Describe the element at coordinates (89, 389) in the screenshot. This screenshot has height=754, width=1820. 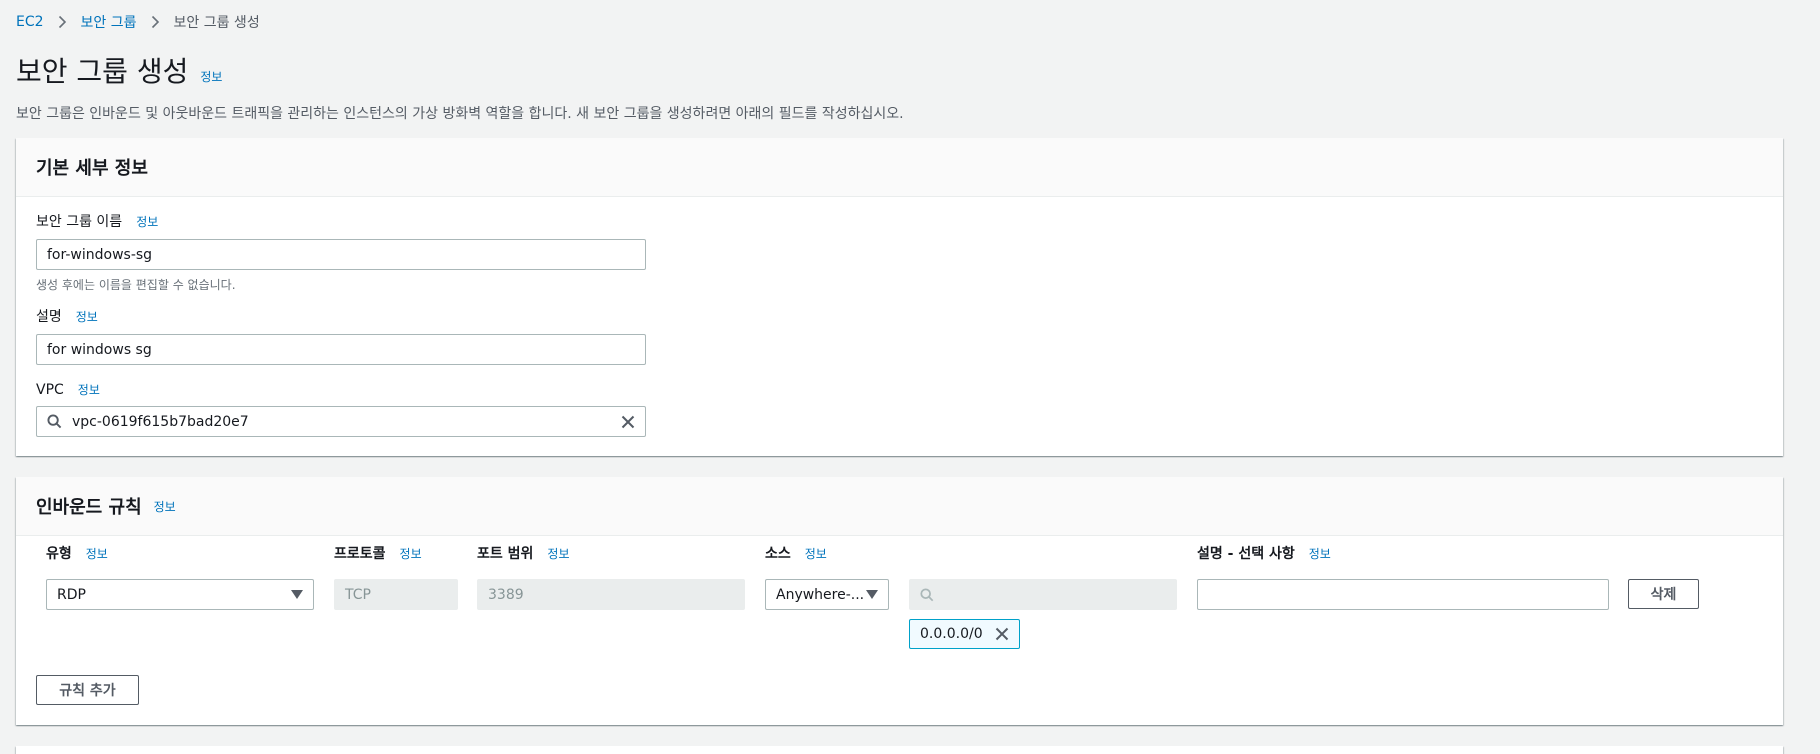
I see `vpc-info-link: 정보` at that location.